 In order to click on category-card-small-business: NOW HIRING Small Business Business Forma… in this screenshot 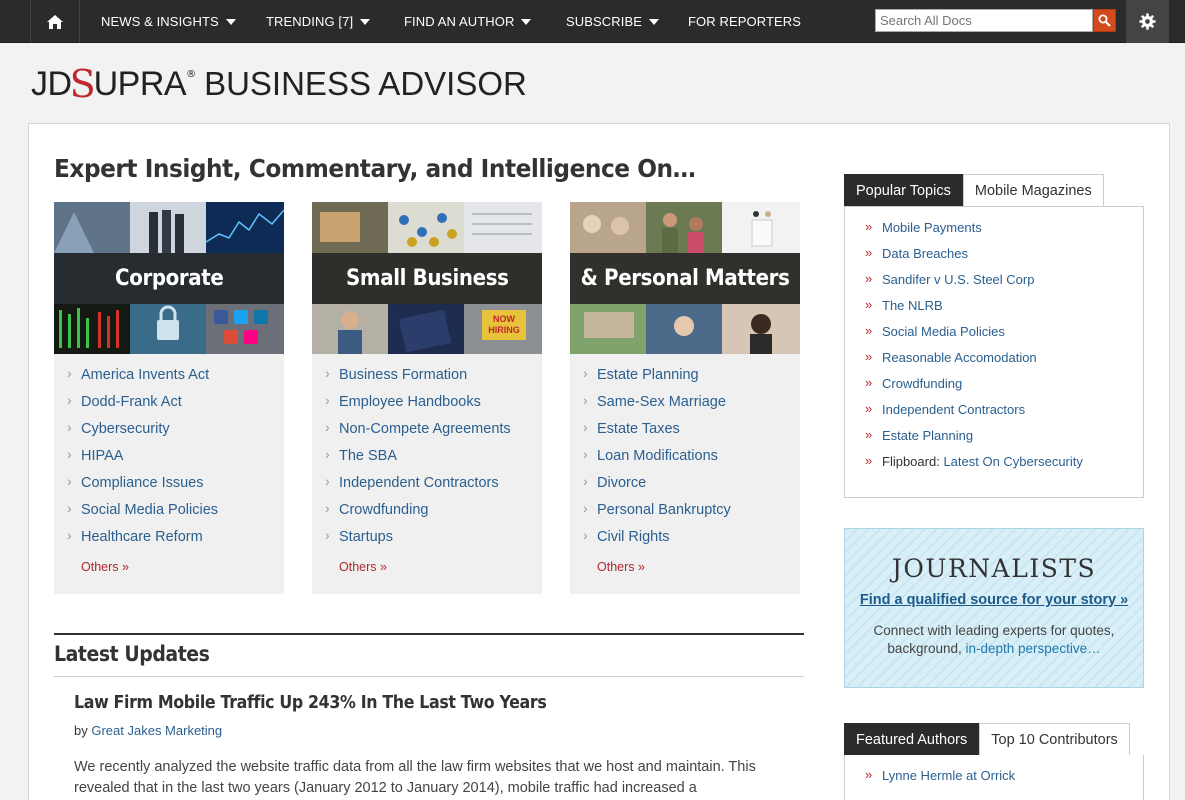, I will do `click(427, 398)`.